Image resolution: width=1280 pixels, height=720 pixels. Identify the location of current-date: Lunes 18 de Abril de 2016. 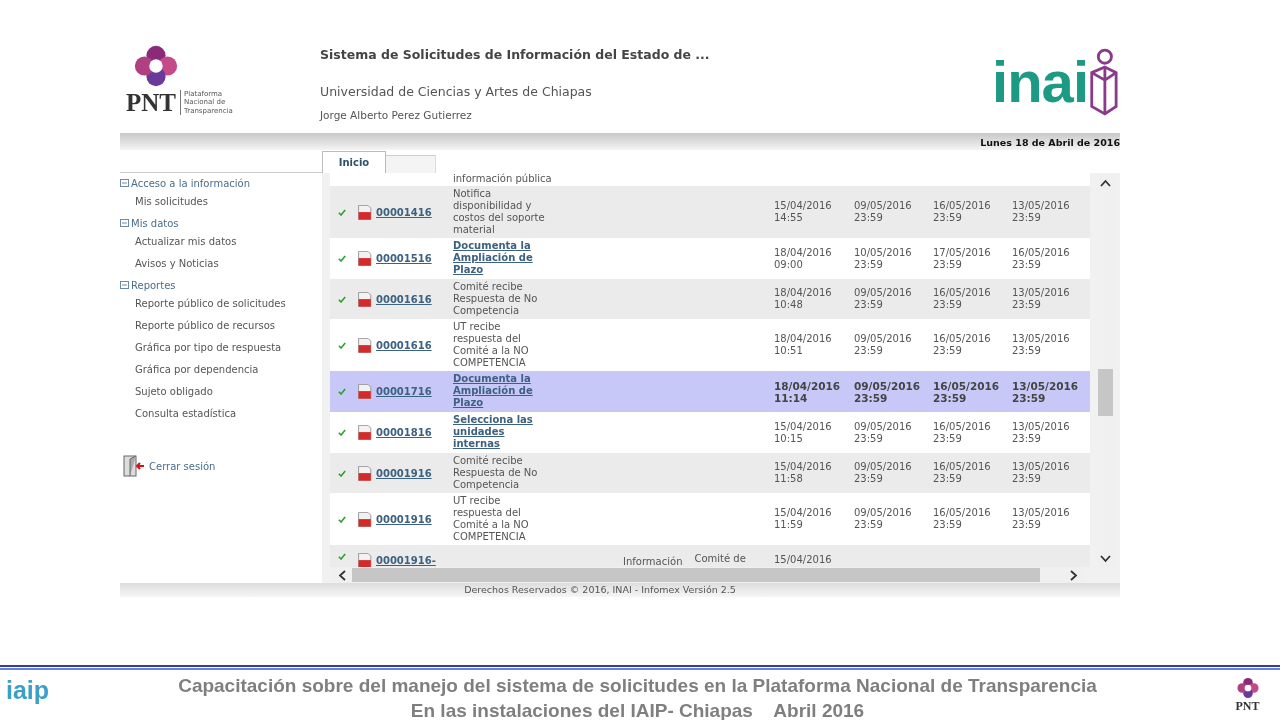
(1050, 142).